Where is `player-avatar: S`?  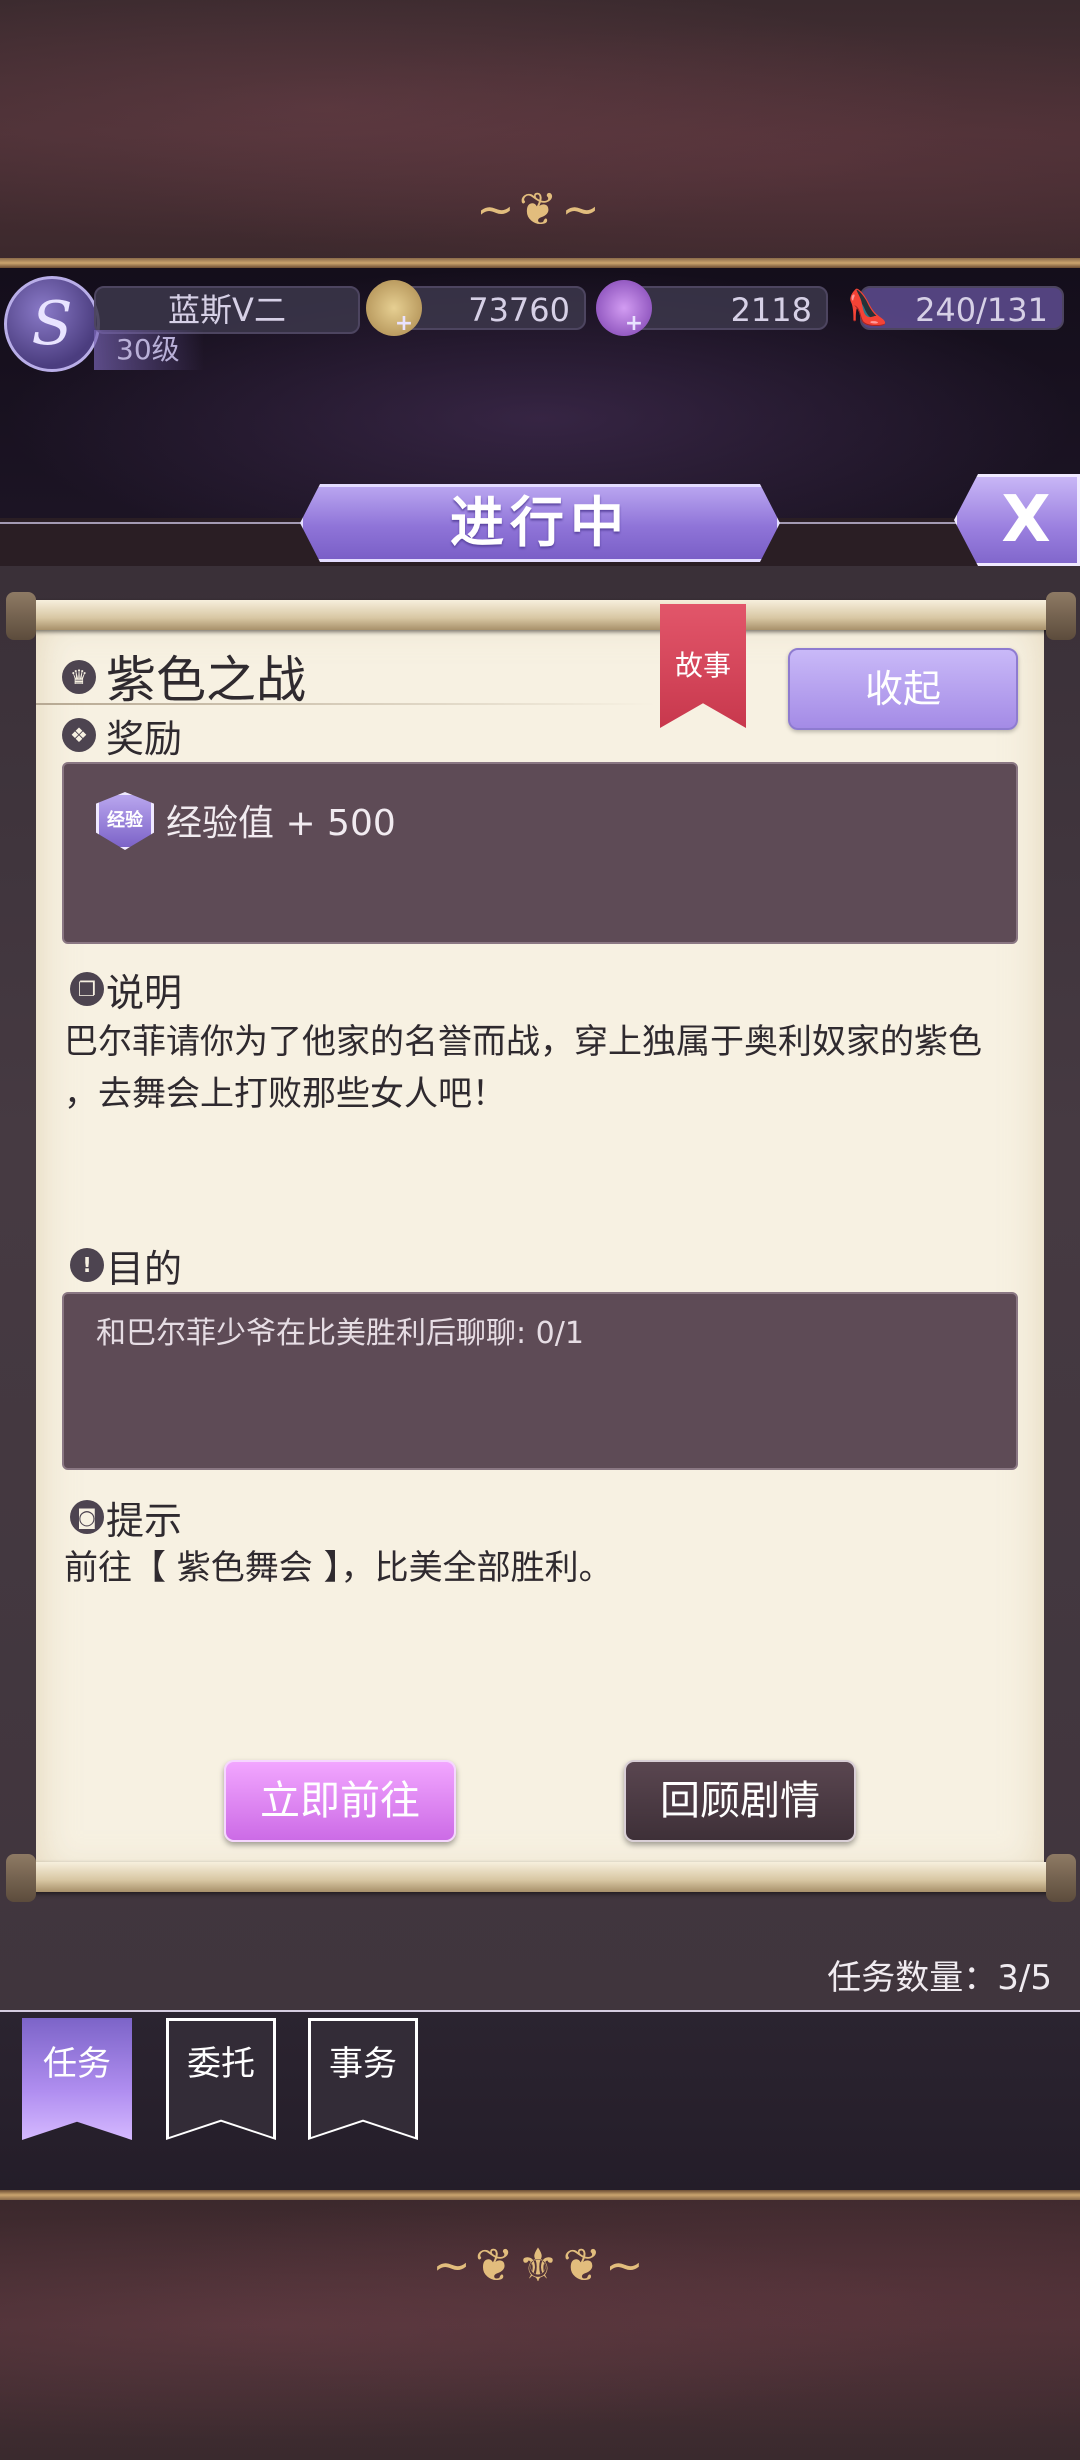
player-avatar: S is located at coordinates (52, 324).